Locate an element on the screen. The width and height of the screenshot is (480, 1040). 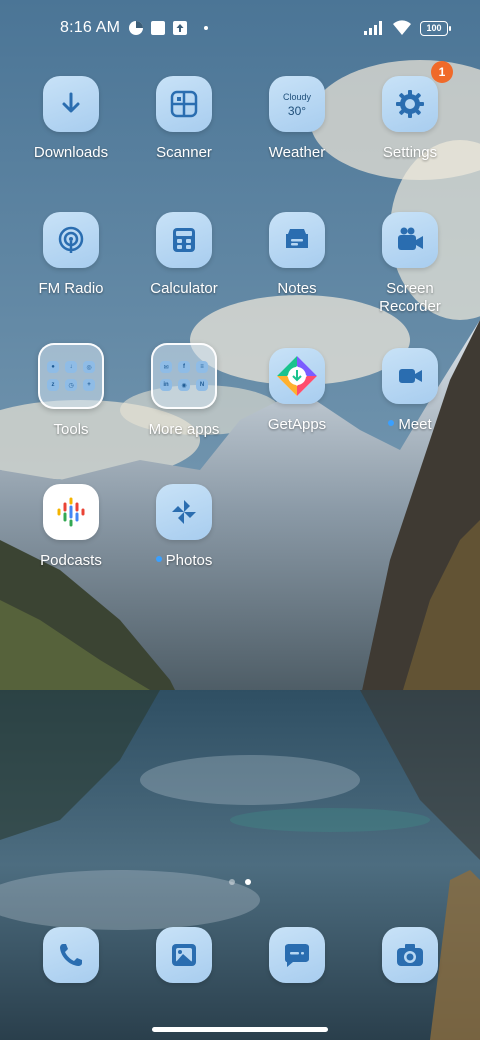
page-indicator is located at coordinates (240, 882).